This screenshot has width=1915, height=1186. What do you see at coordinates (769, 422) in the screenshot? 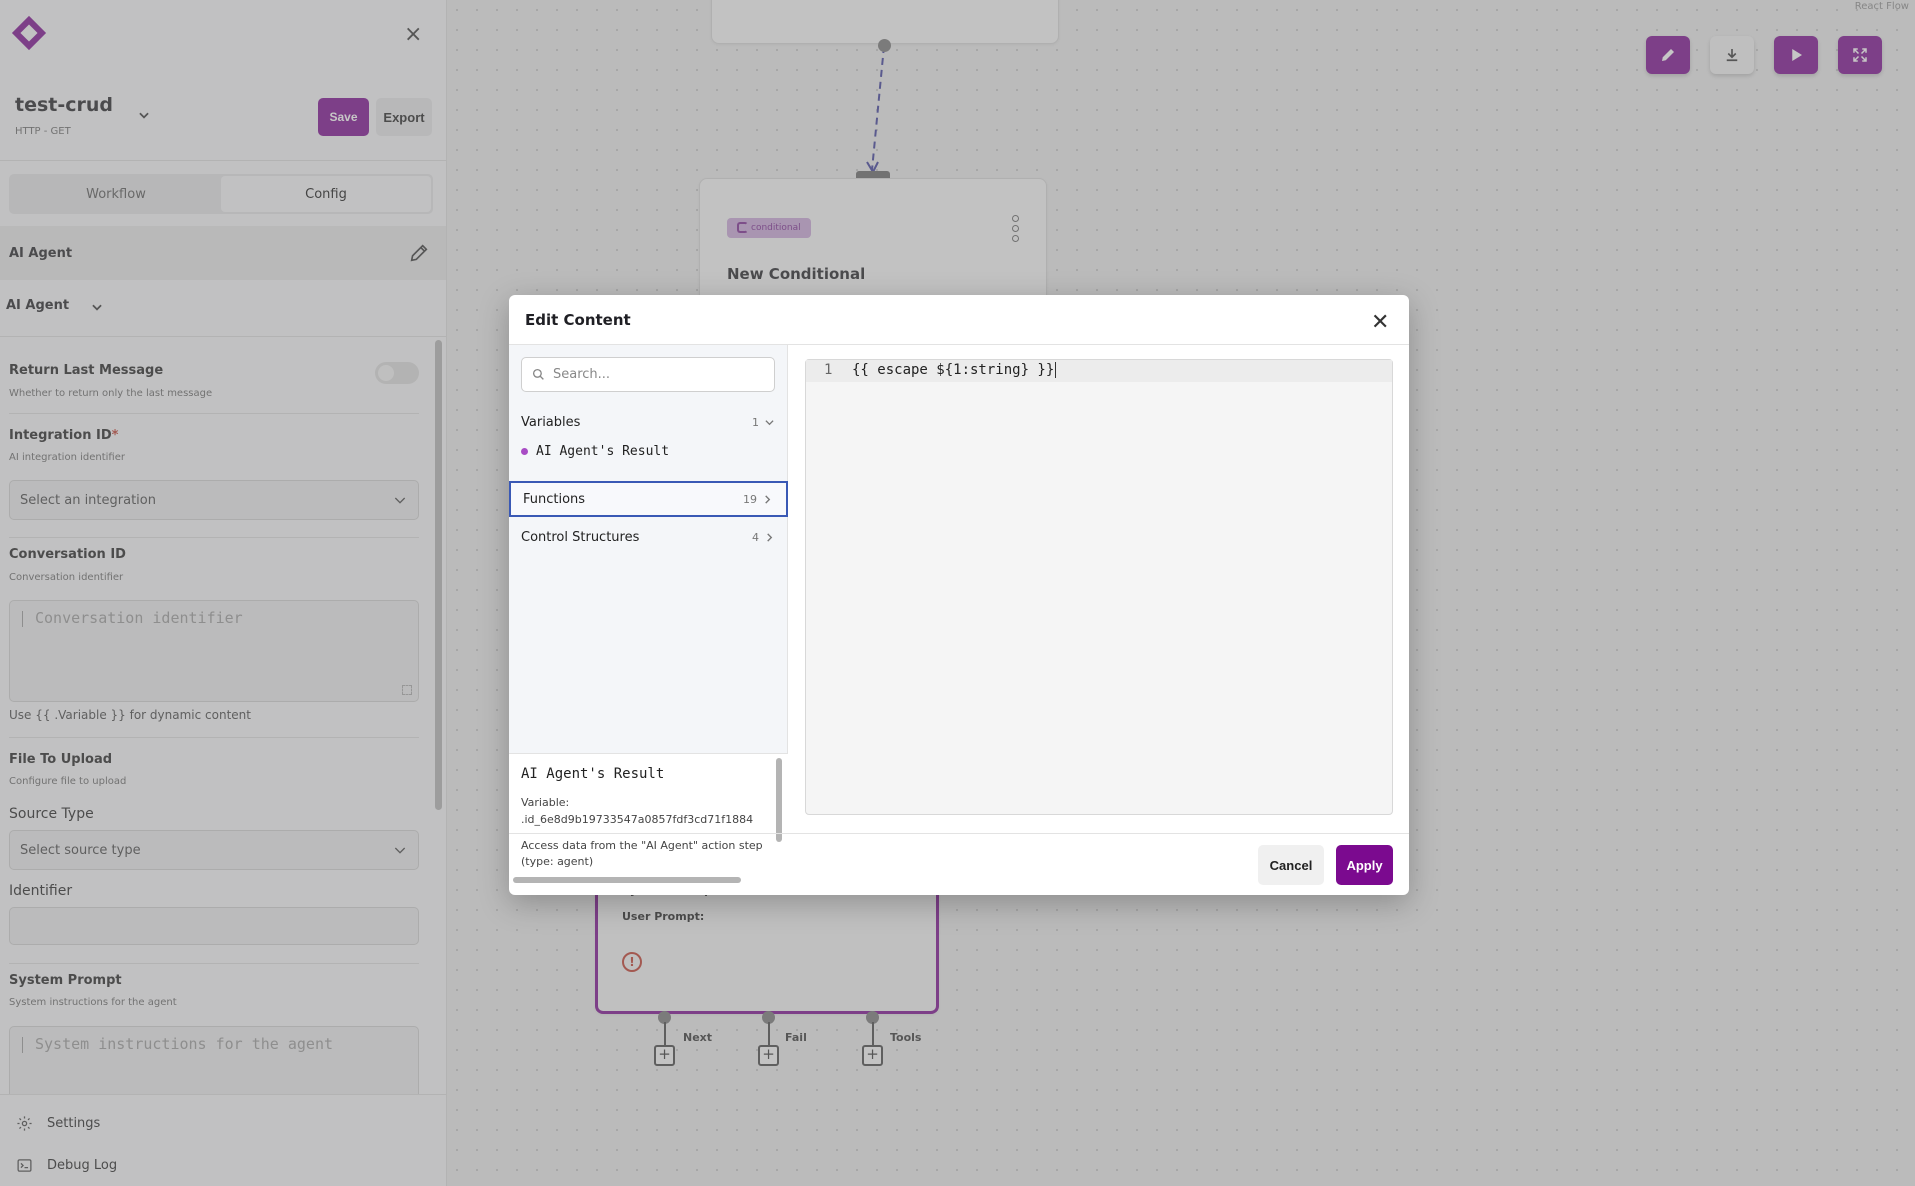
I see `chevron-down-icon` at bounding box center [769, 422].